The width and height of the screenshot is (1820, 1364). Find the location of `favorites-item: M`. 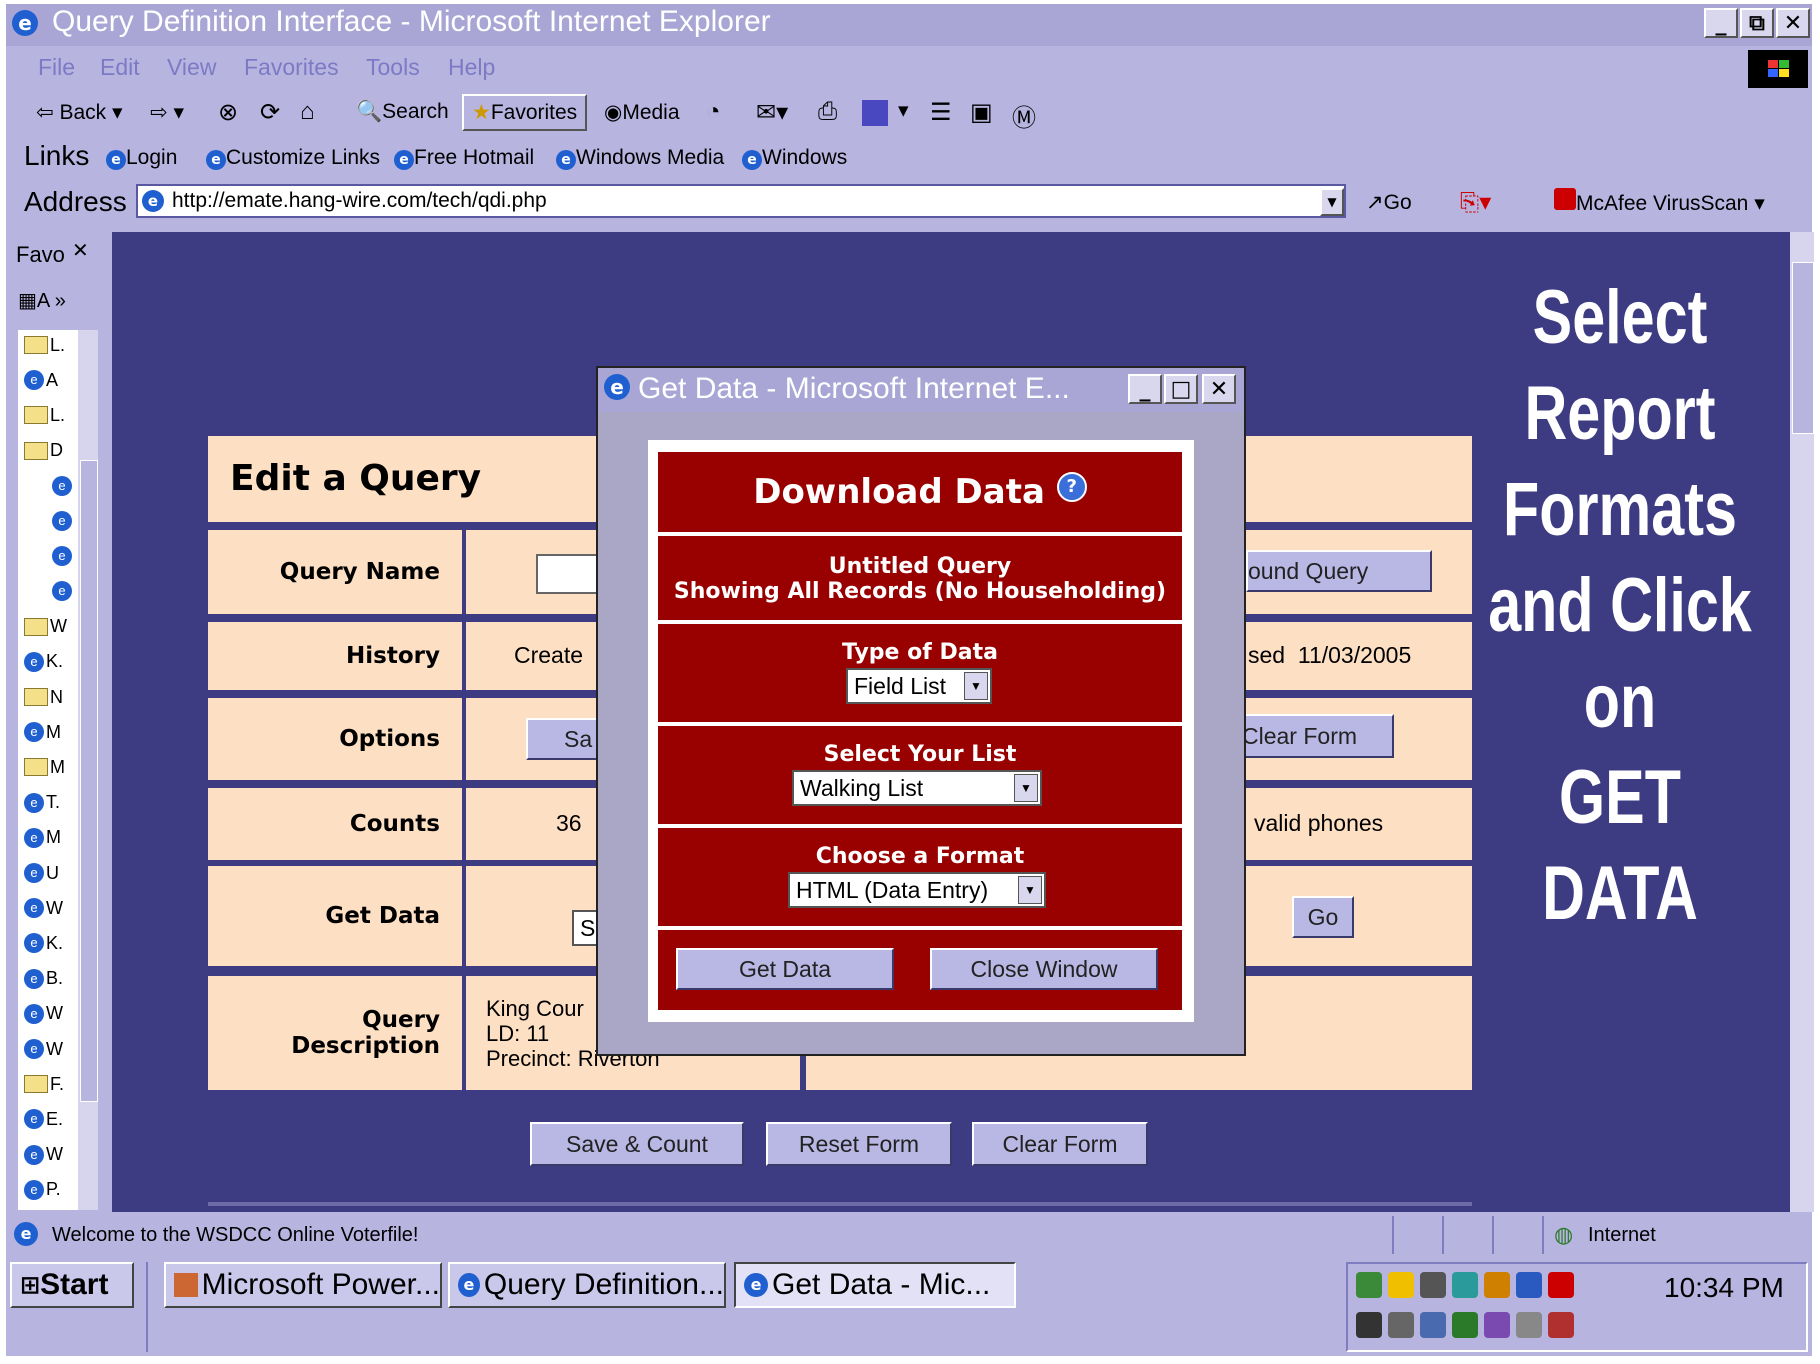

favorites-item: M is located at coordinates (44, 767).